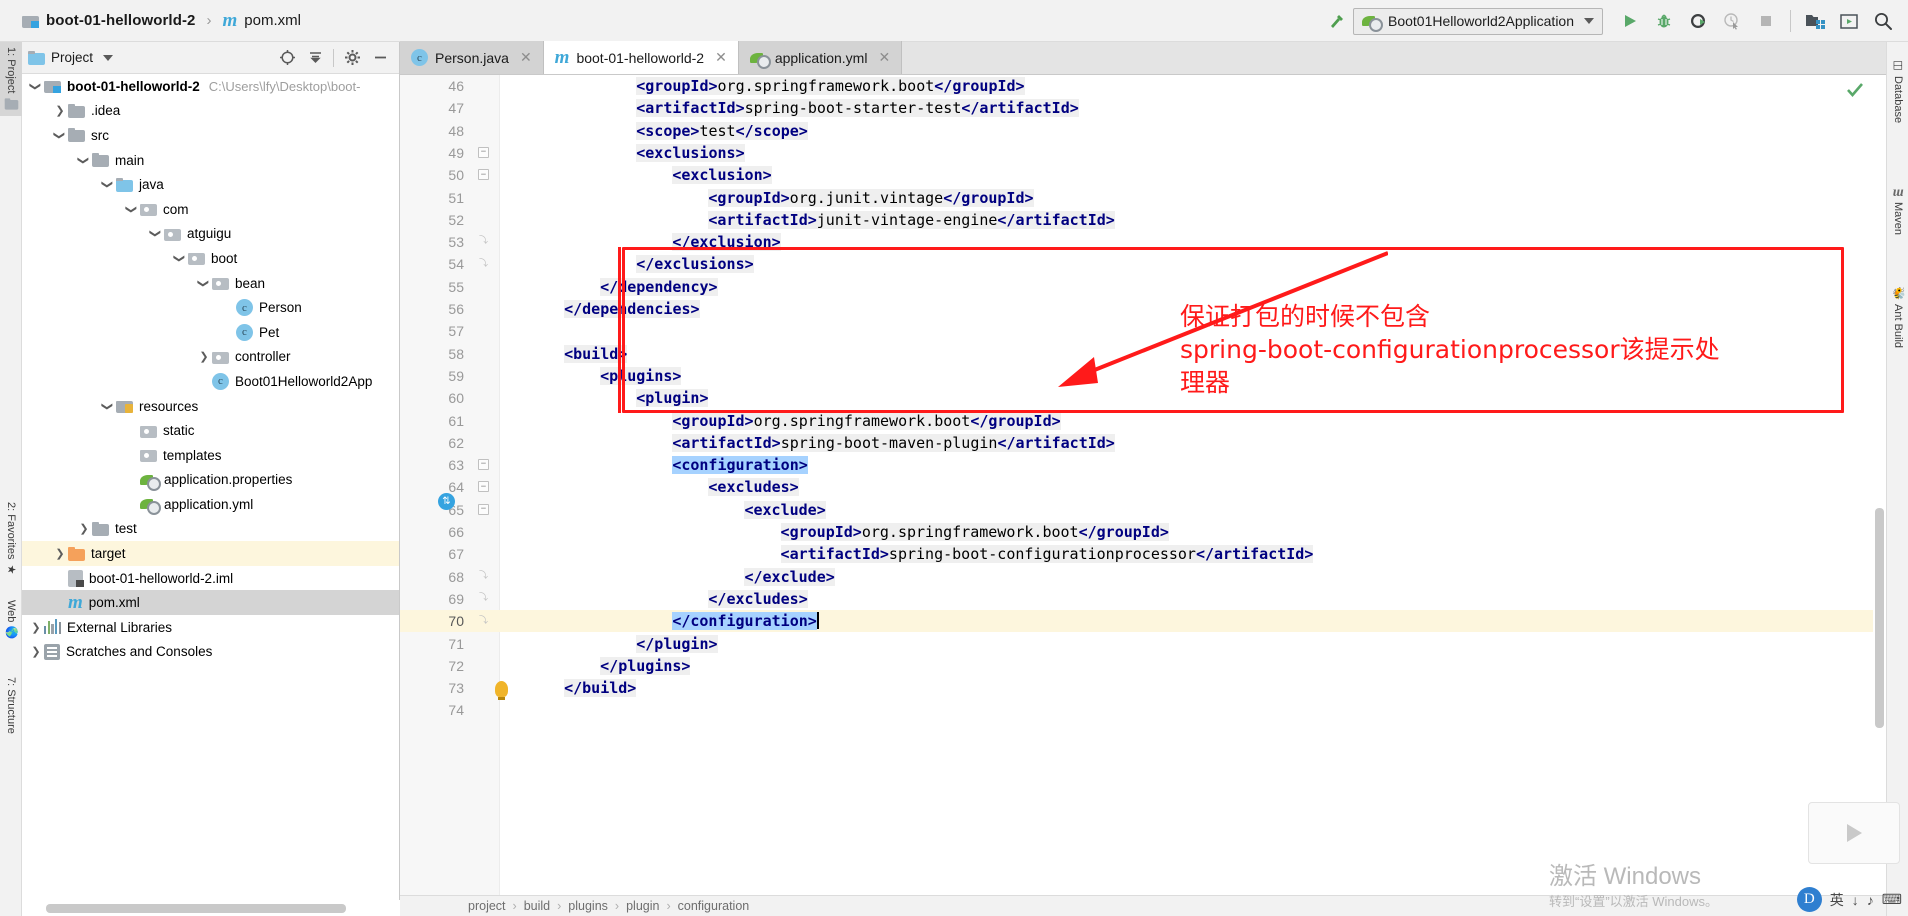 The width and height of the screenshot is (1908, 916). Describe the element at coordinates (1664, 21) in the screenshot. I see `debug-icon` at that location.